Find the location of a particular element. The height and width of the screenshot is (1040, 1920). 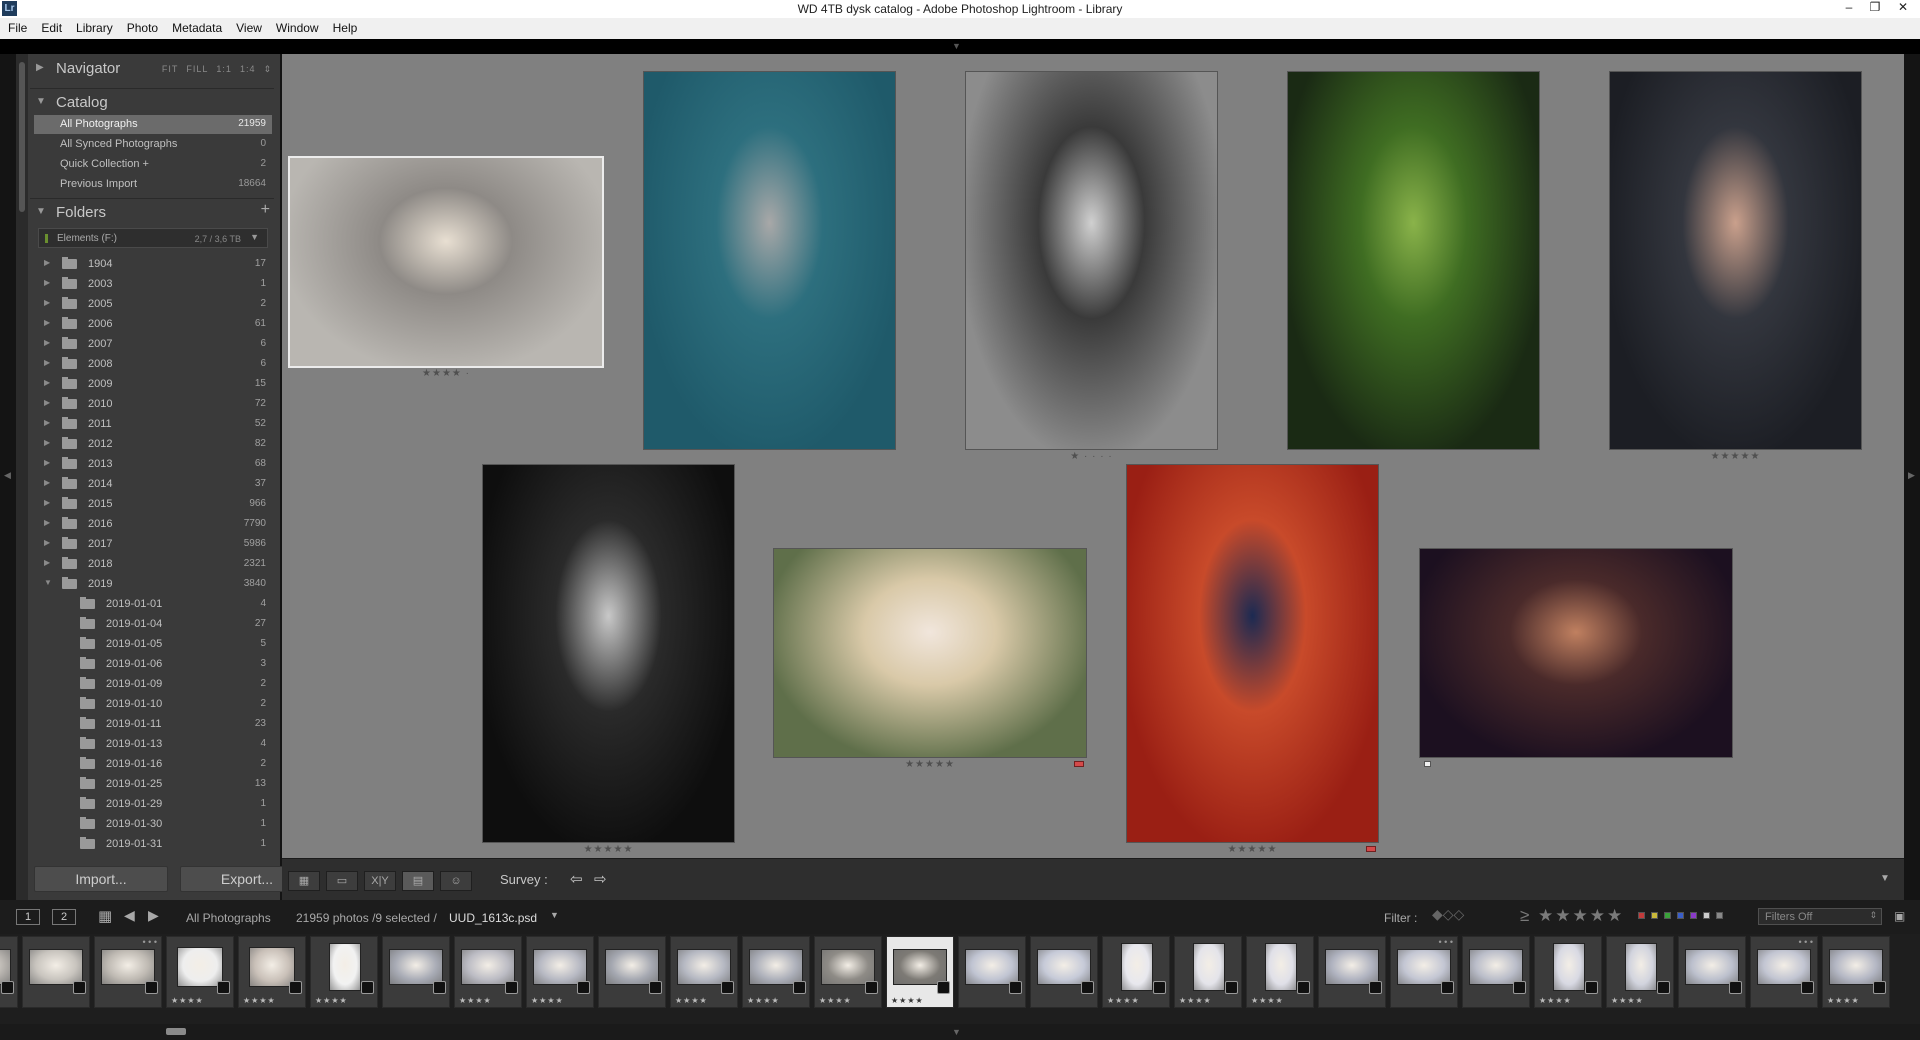

survey-photo-red-leaves is located at coordinates (1252, 653).